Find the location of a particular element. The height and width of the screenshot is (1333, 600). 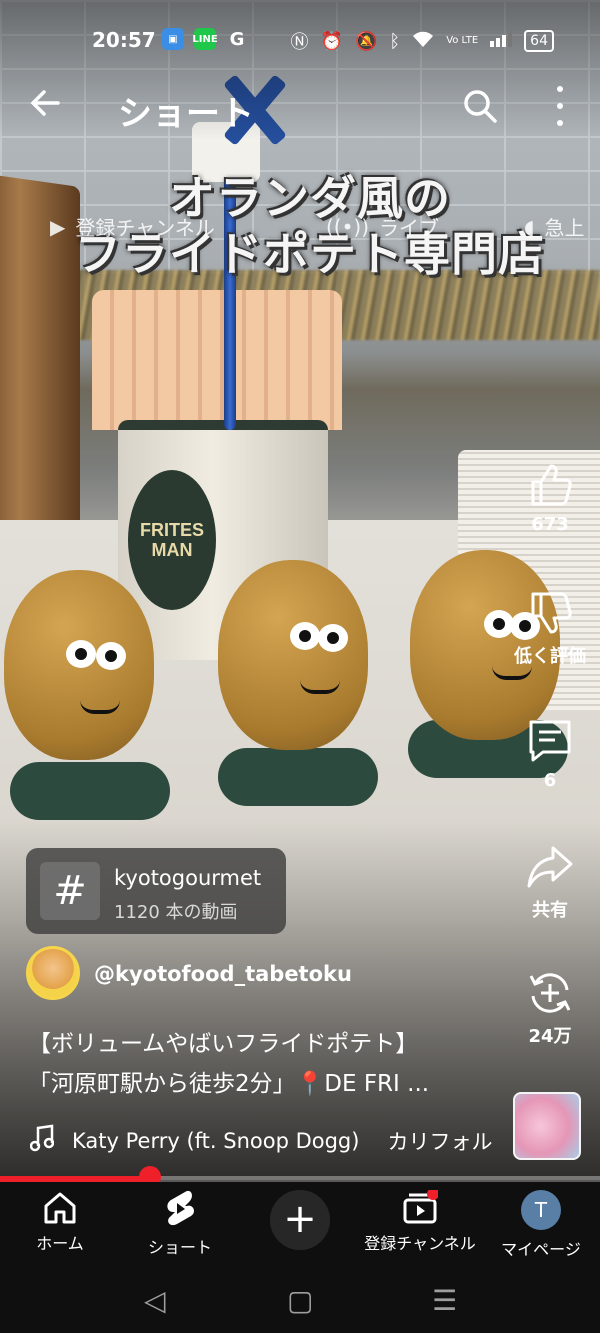

top-app-bar: ショート is located at coordinates (300, 108).